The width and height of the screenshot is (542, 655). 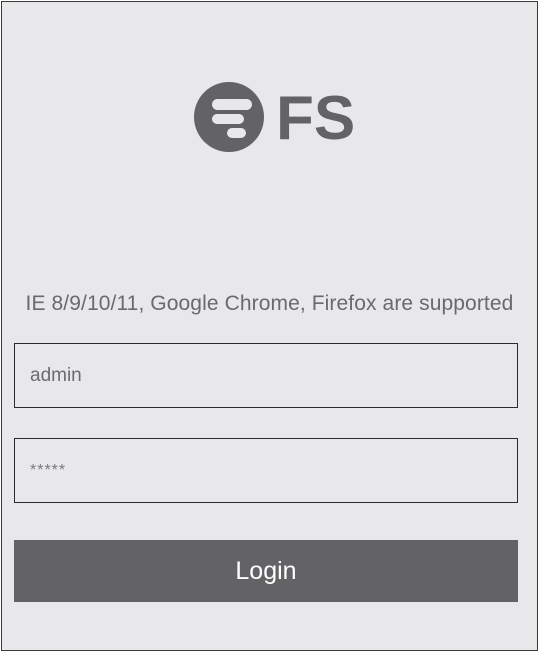 I want to click on logo-text: FS, so click(x=314, y=118).